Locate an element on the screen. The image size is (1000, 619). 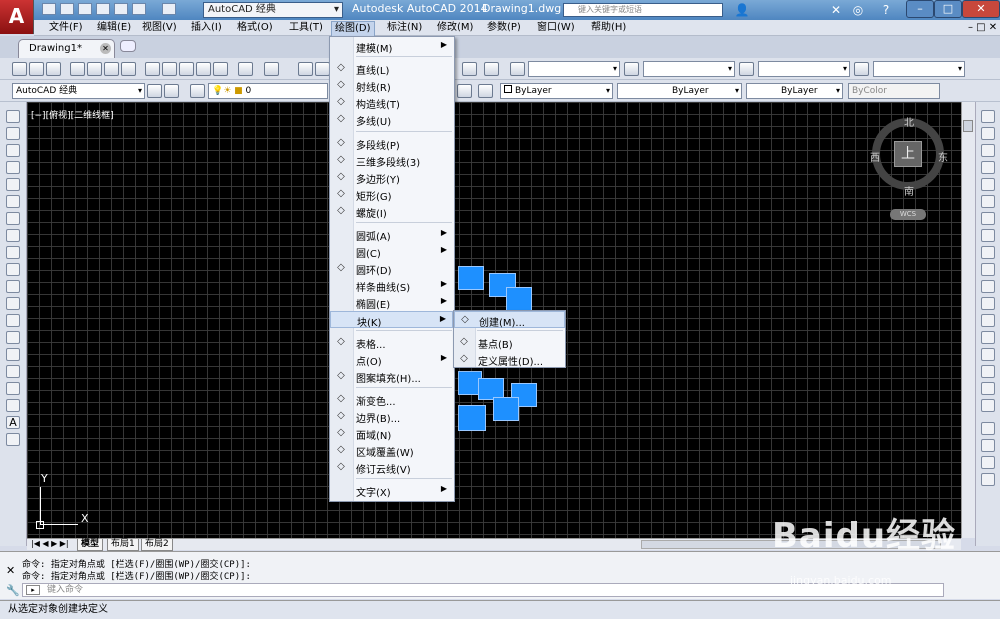
draw-menu-item: 椭圆(E) ▶ is located at coordinates (391, 302).